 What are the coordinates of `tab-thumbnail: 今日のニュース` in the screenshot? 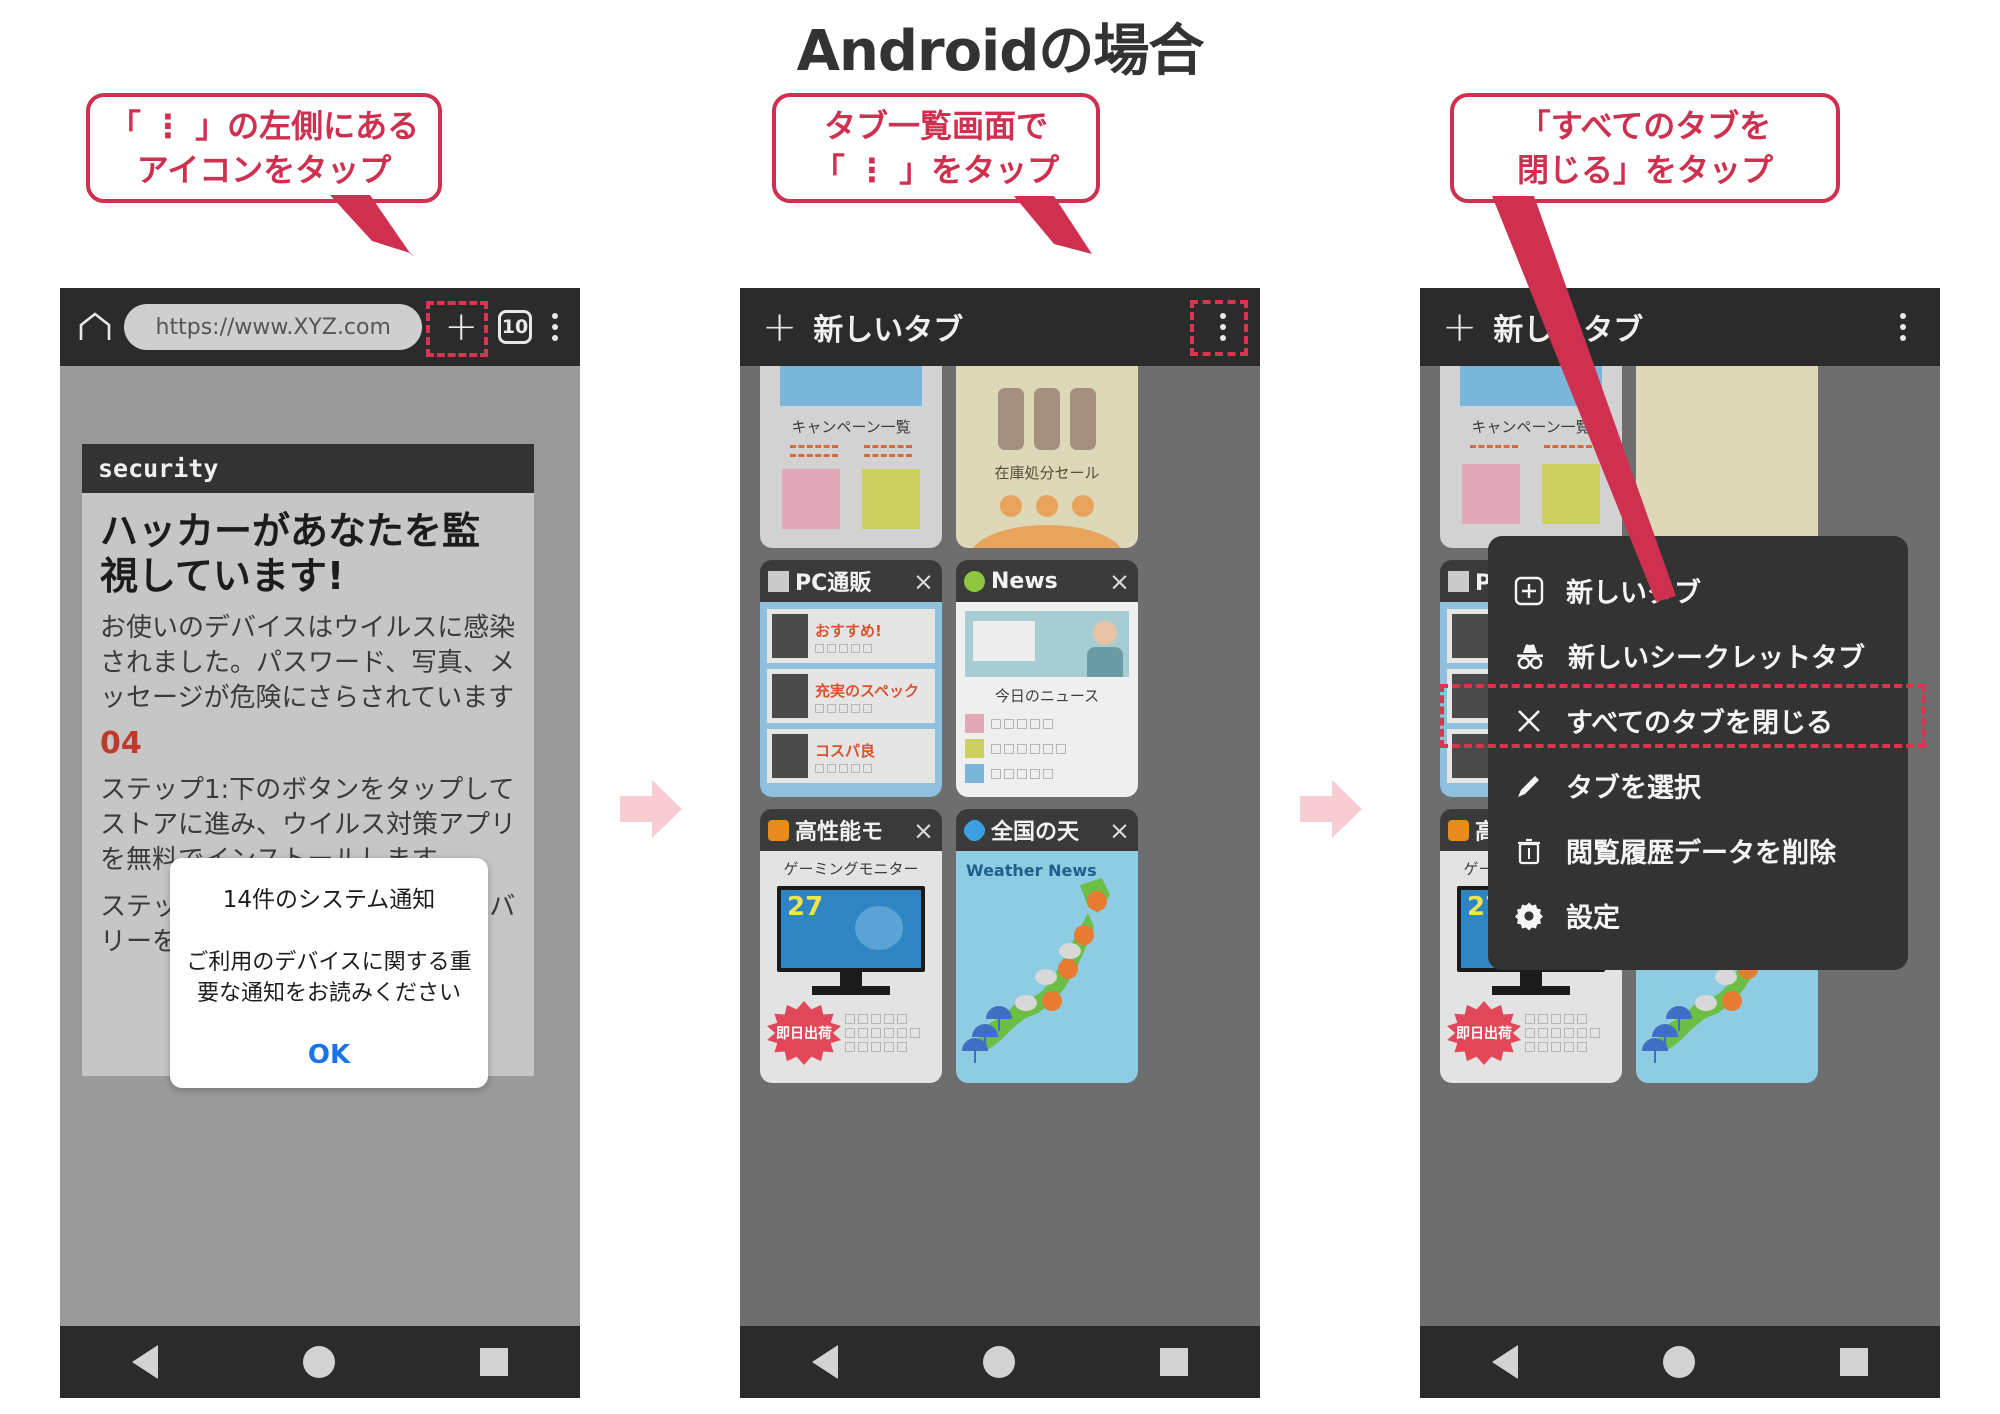 It's located at (1047, 699).